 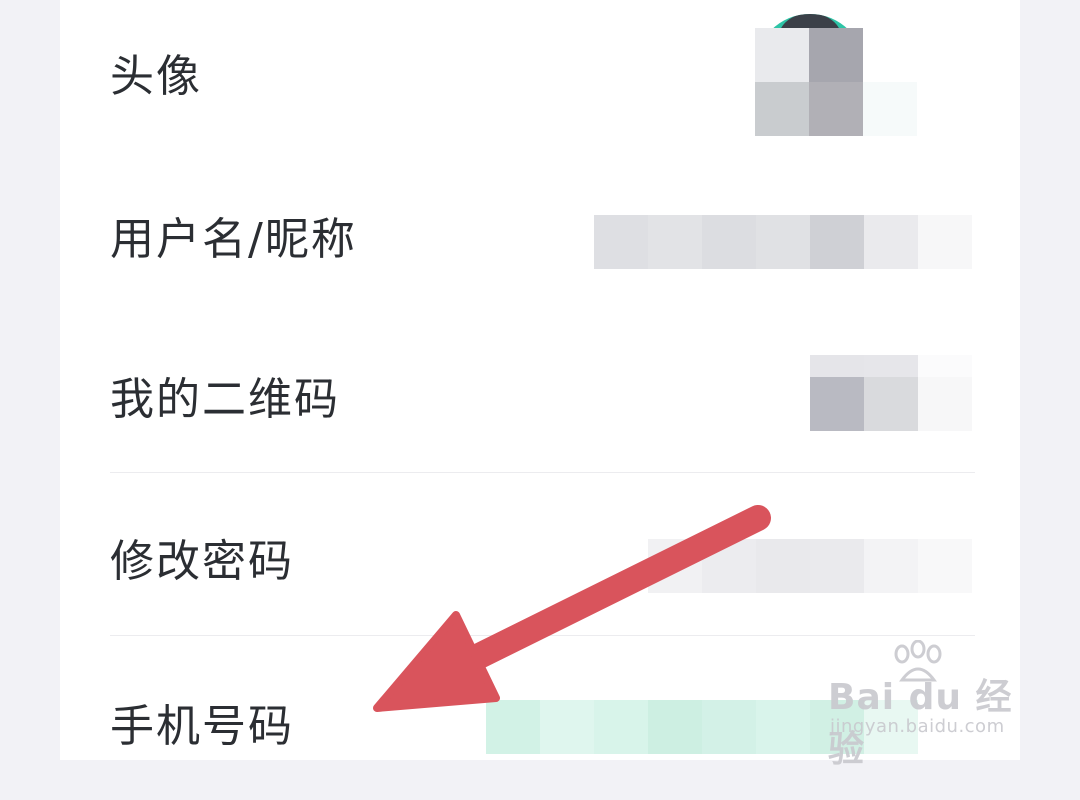 I want to click on watermark-url: jingyan.baidu.com, so click(x=917, y=726).